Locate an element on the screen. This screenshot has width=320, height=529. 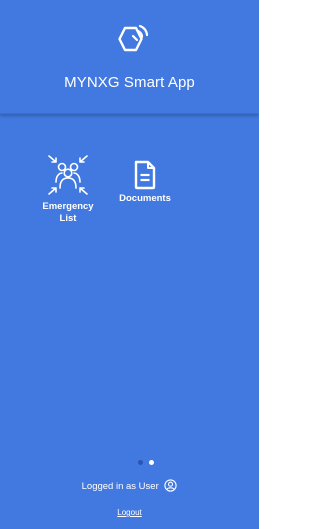
logout-link: Logout is located at coordinates (129, 512).